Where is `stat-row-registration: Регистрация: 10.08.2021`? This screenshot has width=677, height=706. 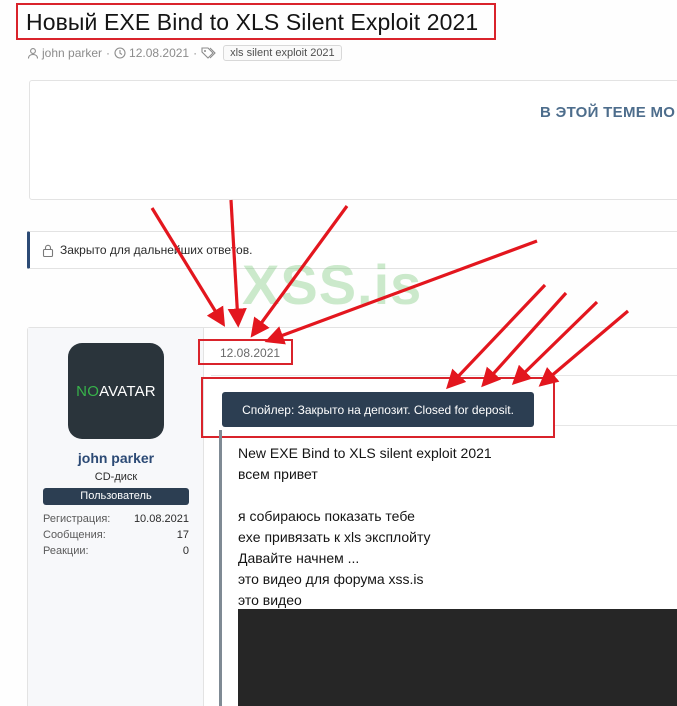
stat-row-registration: Регистрация: 10.08.2021 is located at coordinates (116, 519).